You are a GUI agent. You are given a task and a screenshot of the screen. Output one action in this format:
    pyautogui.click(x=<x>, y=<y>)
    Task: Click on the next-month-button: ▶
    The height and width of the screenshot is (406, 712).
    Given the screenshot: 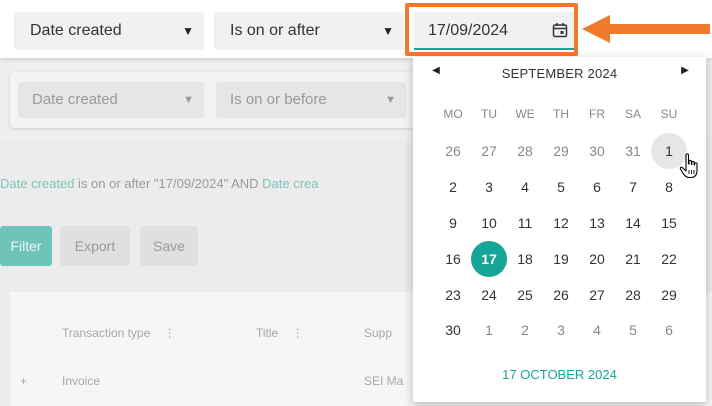 What is the action you would take?
    pyautogui.click(x=685, y=70)
    